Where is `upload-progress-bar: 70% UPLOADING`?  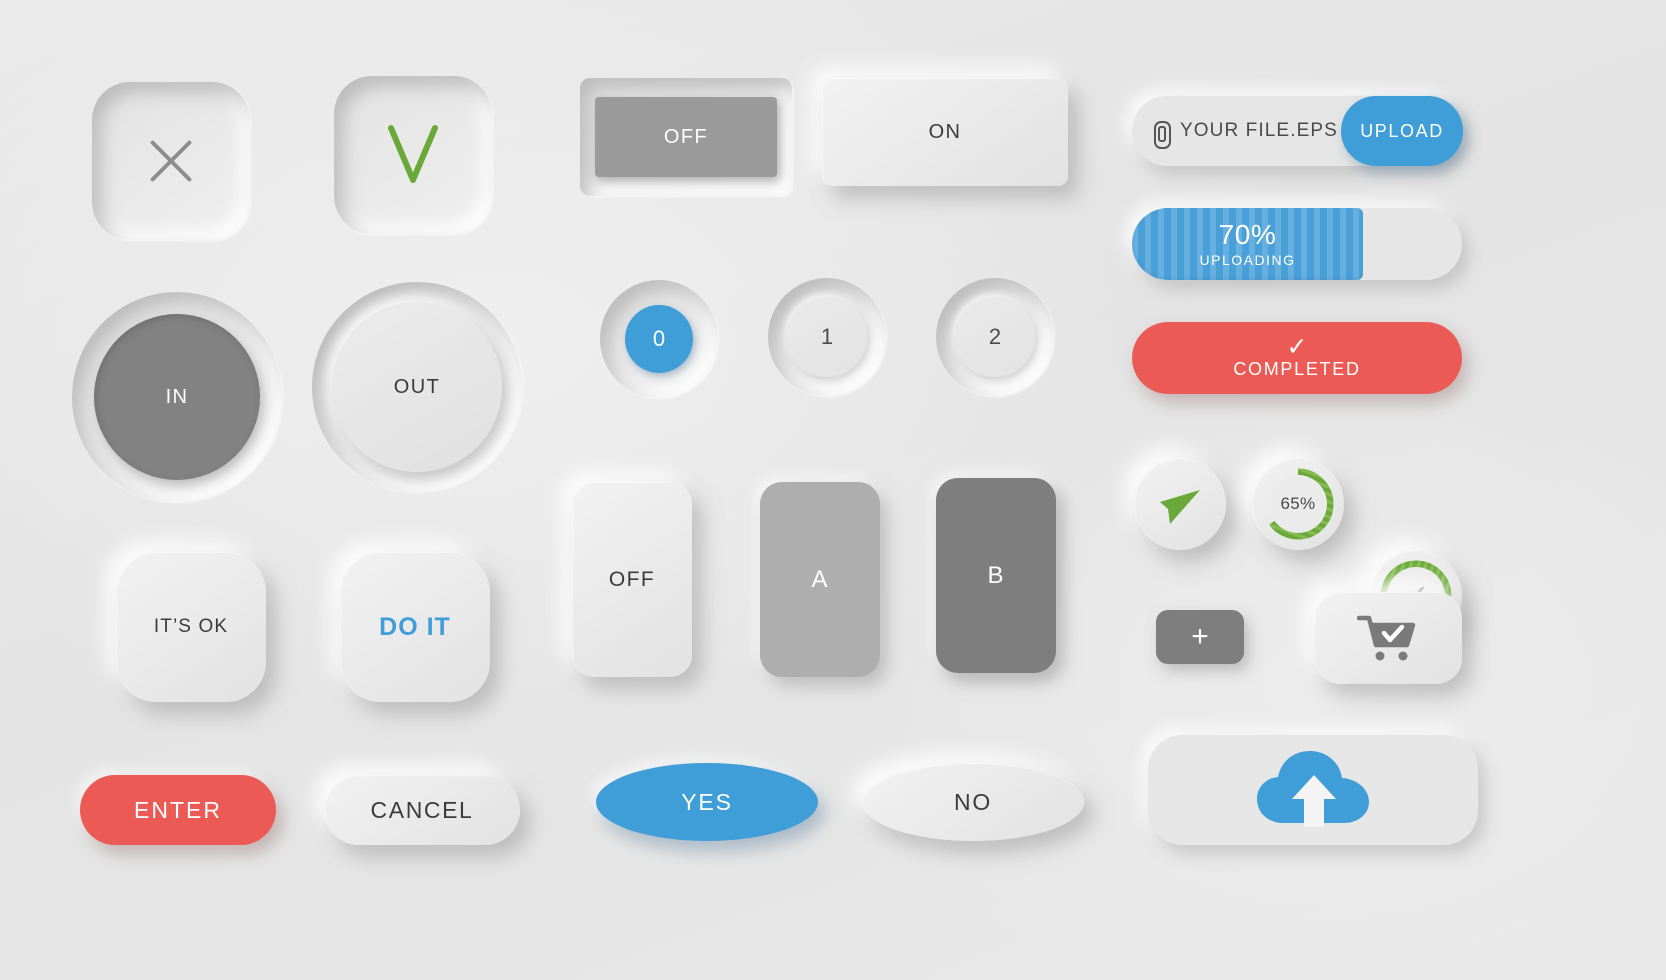 upload-progress-bar: 70% UPLOADING is located at coordinates (1297, 244).